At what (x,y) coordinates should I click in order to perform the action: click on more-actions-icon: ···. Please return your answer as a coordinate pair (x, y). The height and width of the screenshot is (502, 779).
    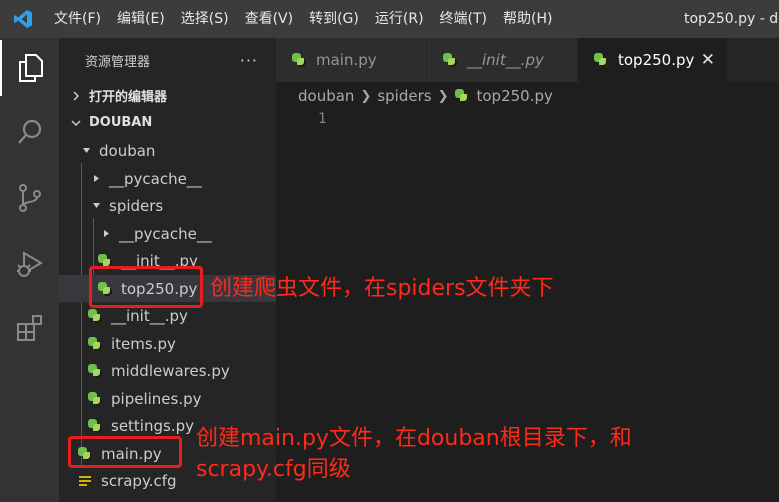
    Looking at the image, I should click on (249, 60).